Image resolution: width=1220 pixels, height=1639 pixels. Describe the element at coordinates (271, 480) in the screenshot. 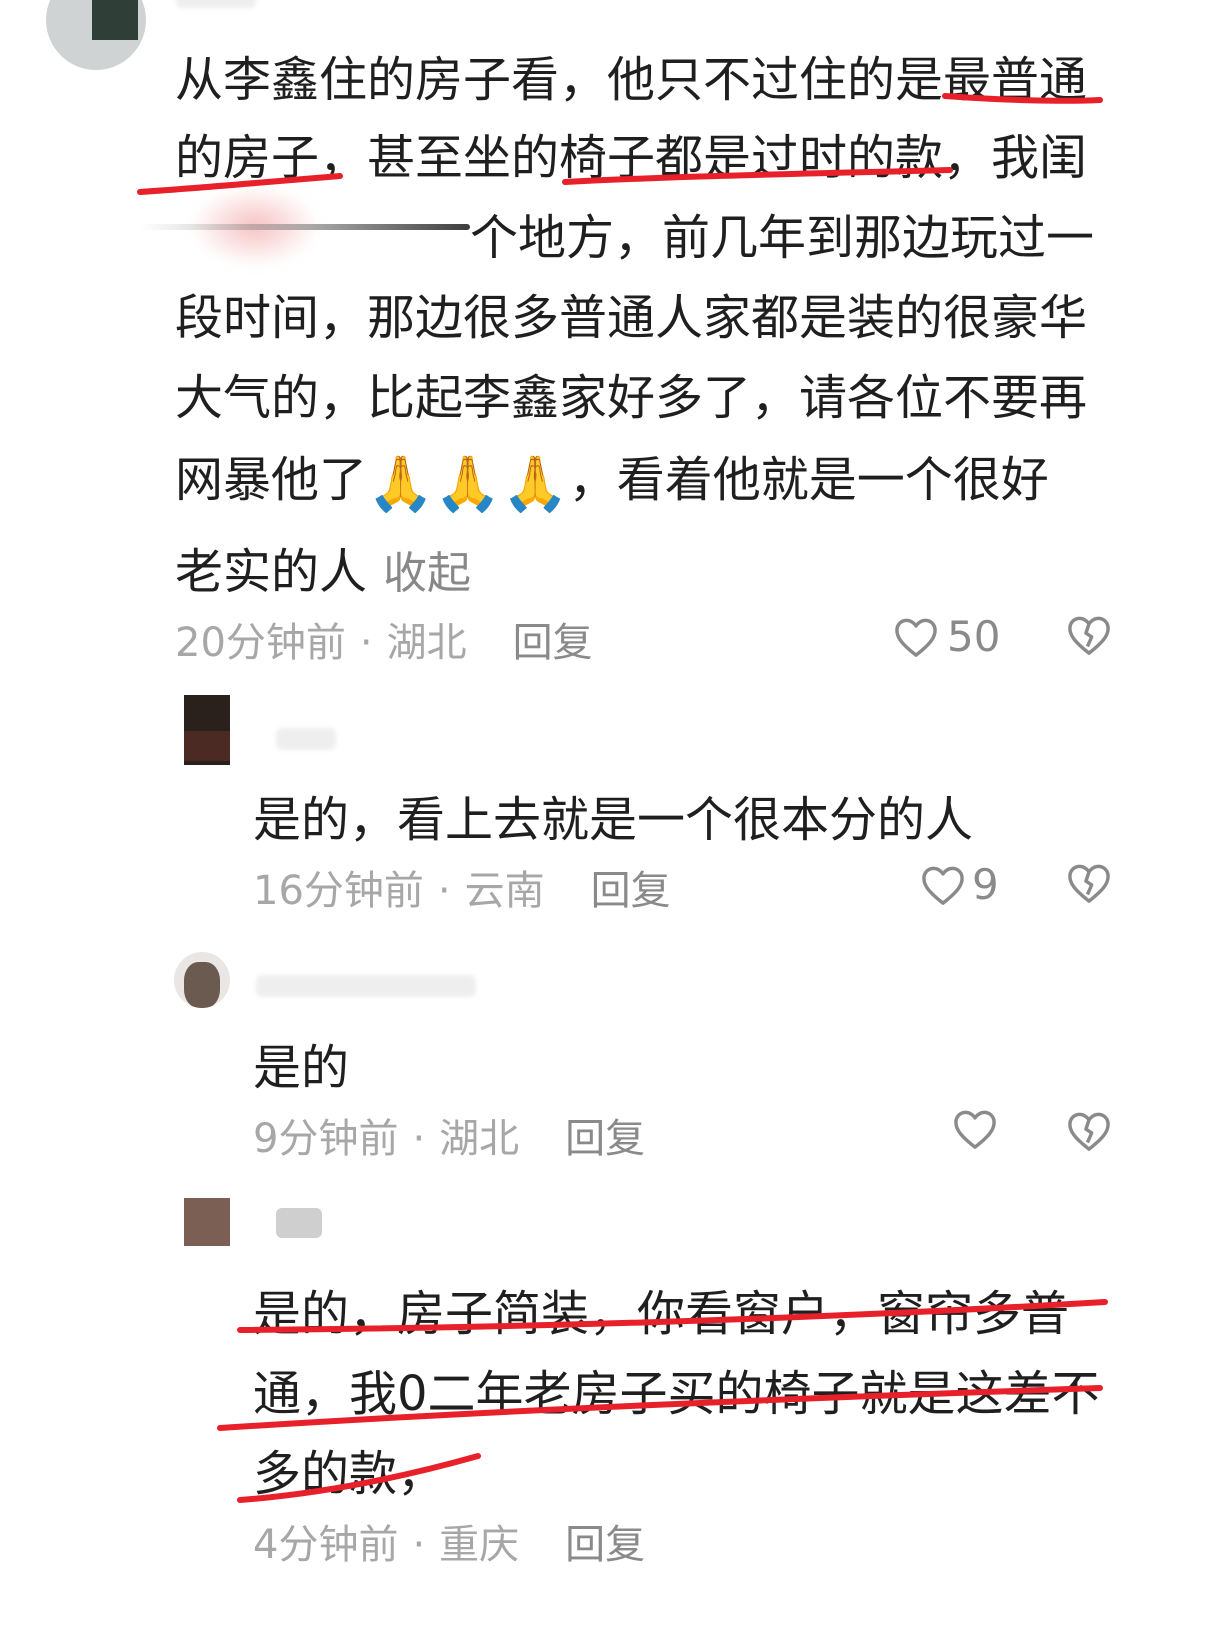

I see `comment-text-segment: 网暴他了` at that location.